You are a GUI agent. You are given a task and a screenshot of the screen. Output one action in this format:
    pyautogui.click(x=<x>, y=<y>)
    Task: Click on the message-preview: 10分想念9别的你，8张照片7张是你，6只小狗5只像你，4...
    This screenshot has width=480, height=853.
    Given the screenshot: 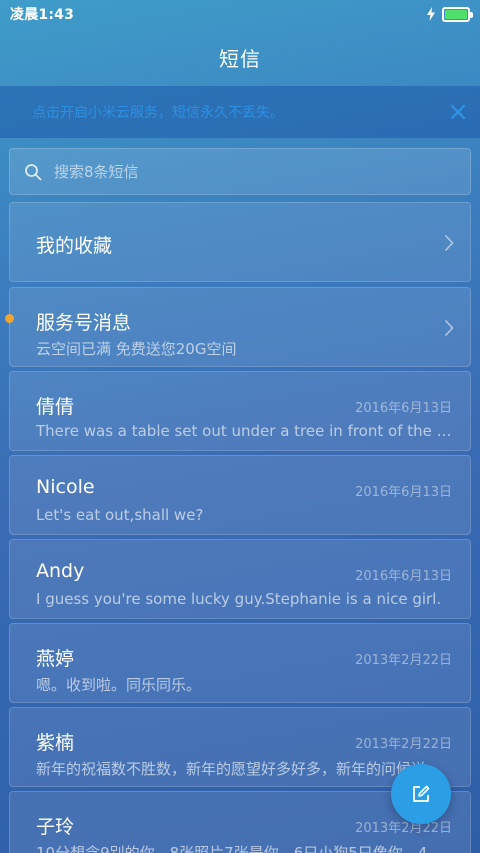 What is the action you would take?
    pyautogui.click(x=239, y=848)
    